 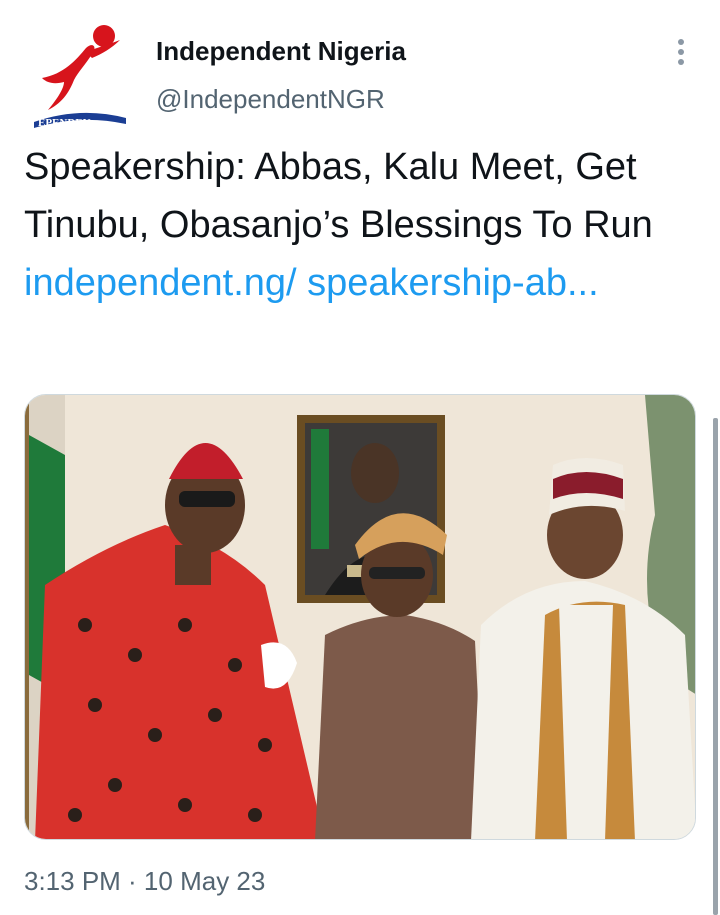 I want to click on tweet-timestamp: 3:13 PM · 10 May 23, so click(x=144, y=881).